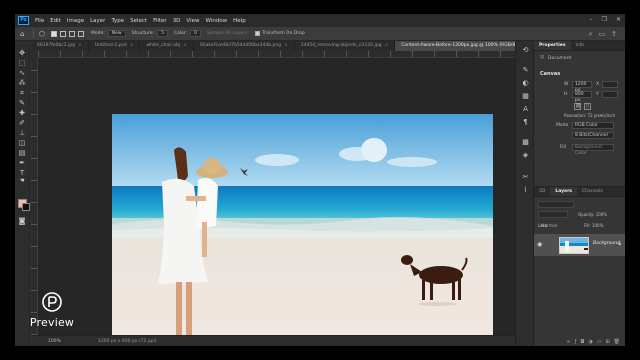  I want to click on swatches-icon: ▩, so click(525, 142).